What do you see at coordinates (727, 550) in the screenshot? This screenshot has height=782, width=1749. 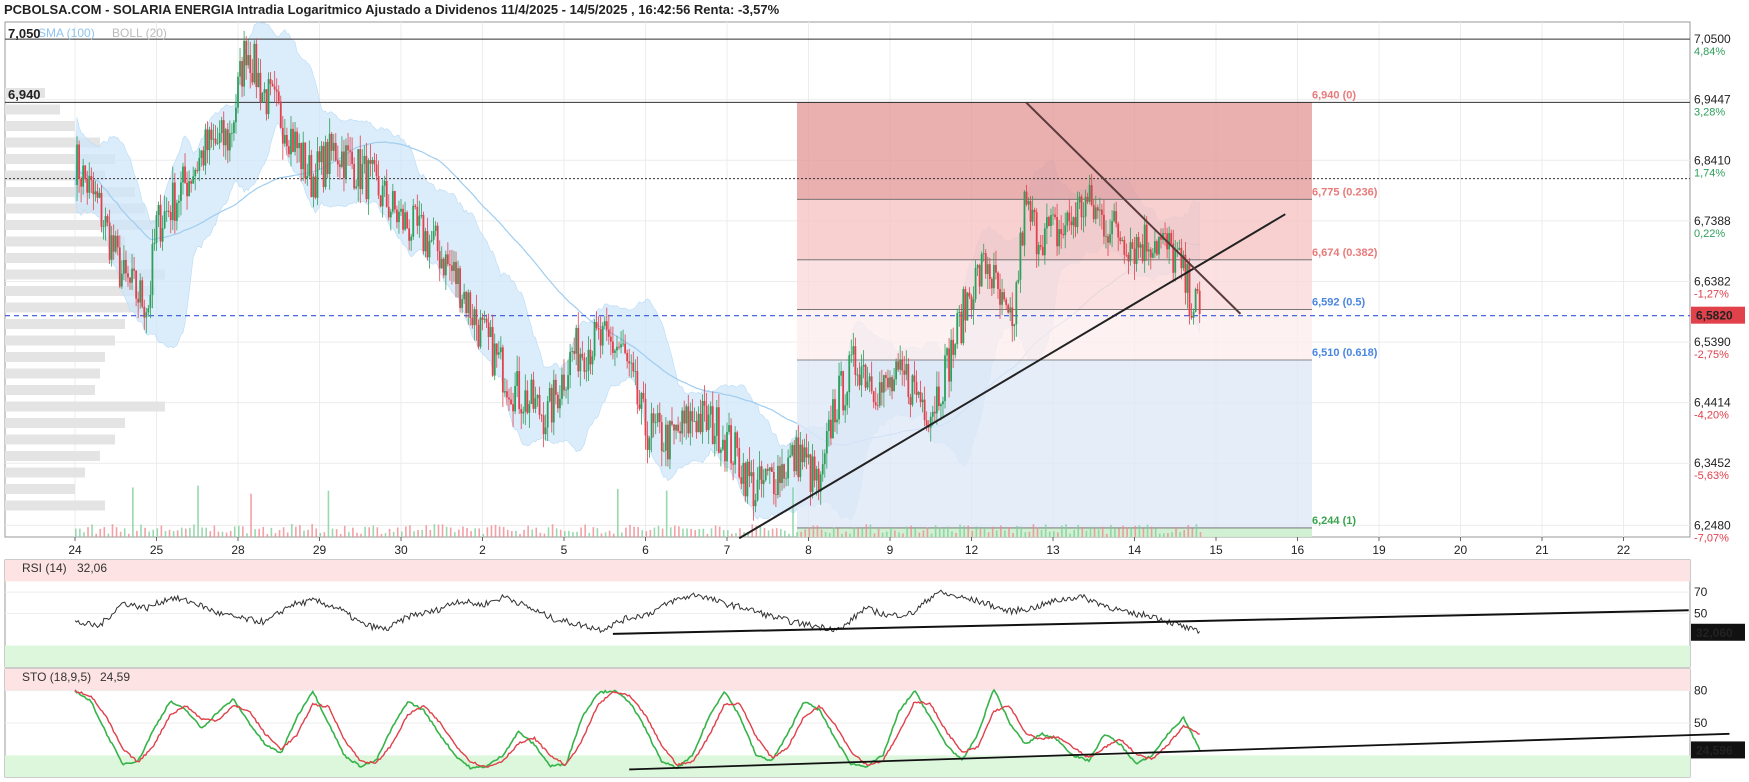 I see `x-tick-label: 7` at bounding box center [727, 550].